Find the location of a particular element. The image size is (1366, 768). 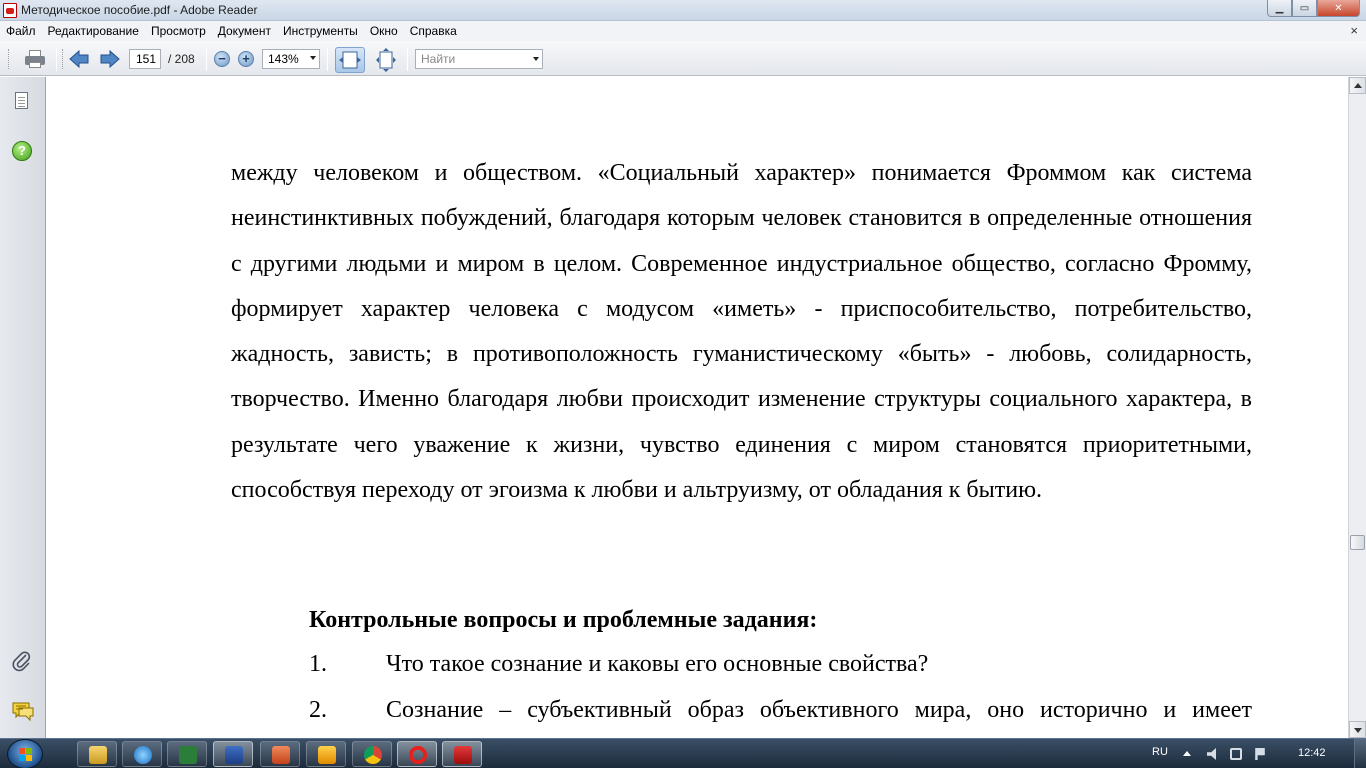

comments-icon is located at coordinates (22, 711).